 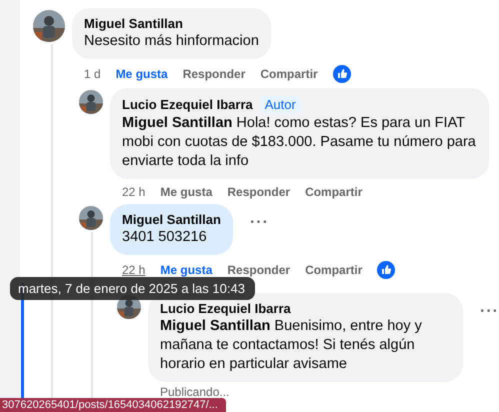 I want to click on comment-time: 1 d, so click(x=92, y=74).